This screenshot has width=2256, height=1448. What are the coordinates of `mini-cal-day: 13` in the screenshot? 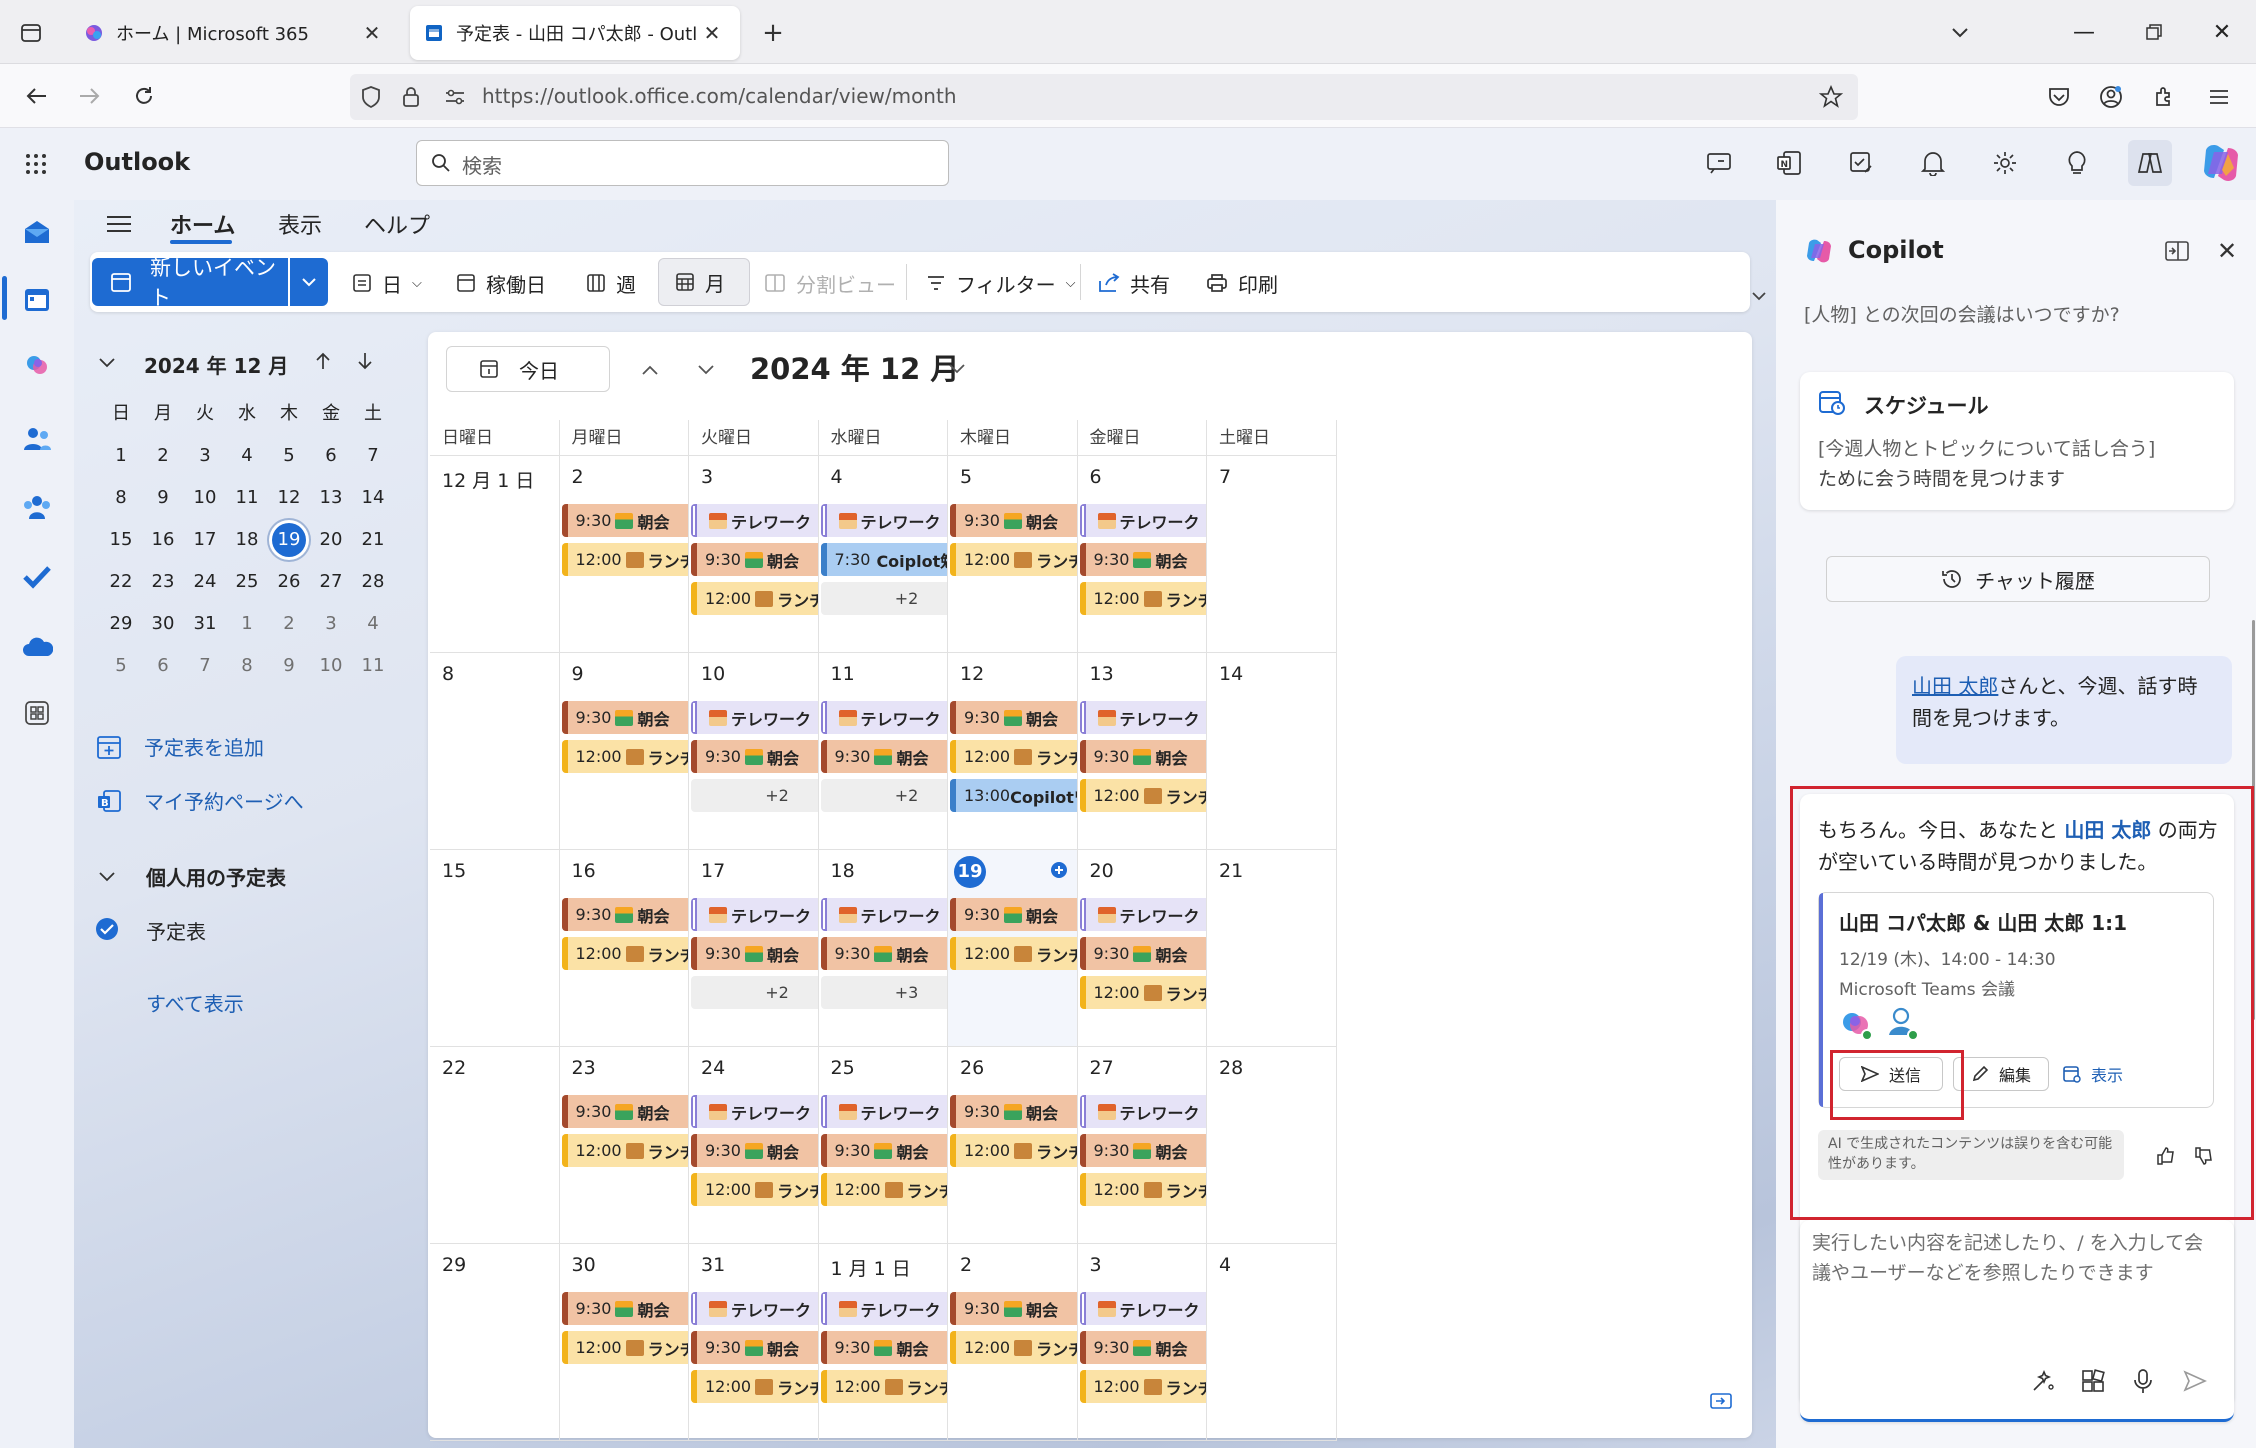 It's located at (331, 498).